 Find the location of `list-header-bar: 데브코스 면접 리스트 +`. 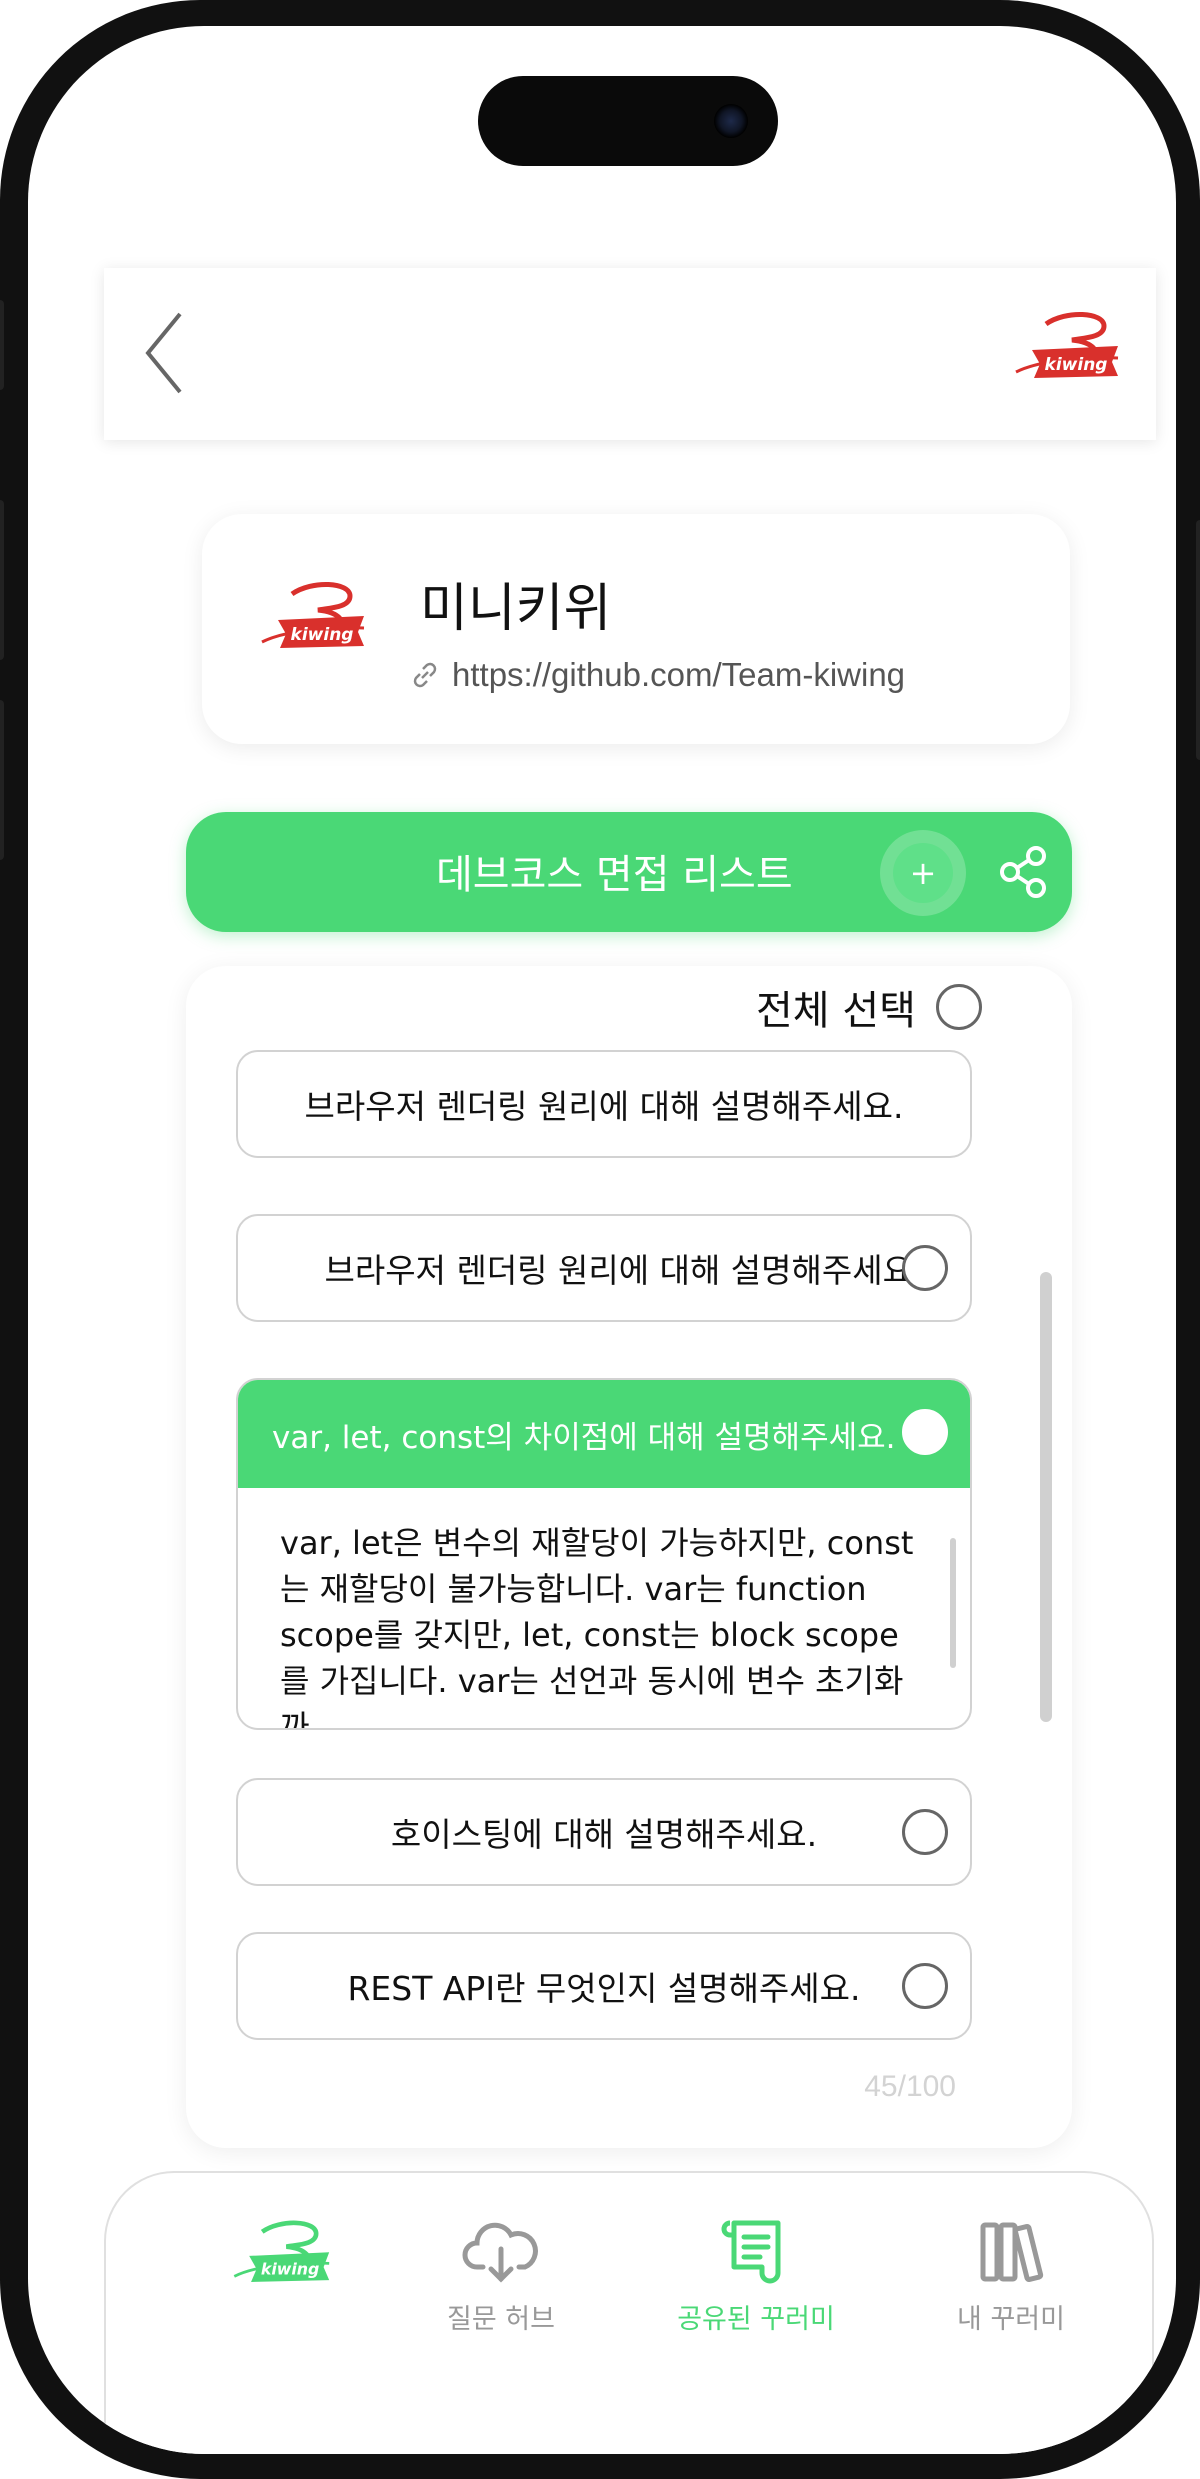

list-header-bar: 데브코스 면접 리스트 + is located at coordinates (629, 872).